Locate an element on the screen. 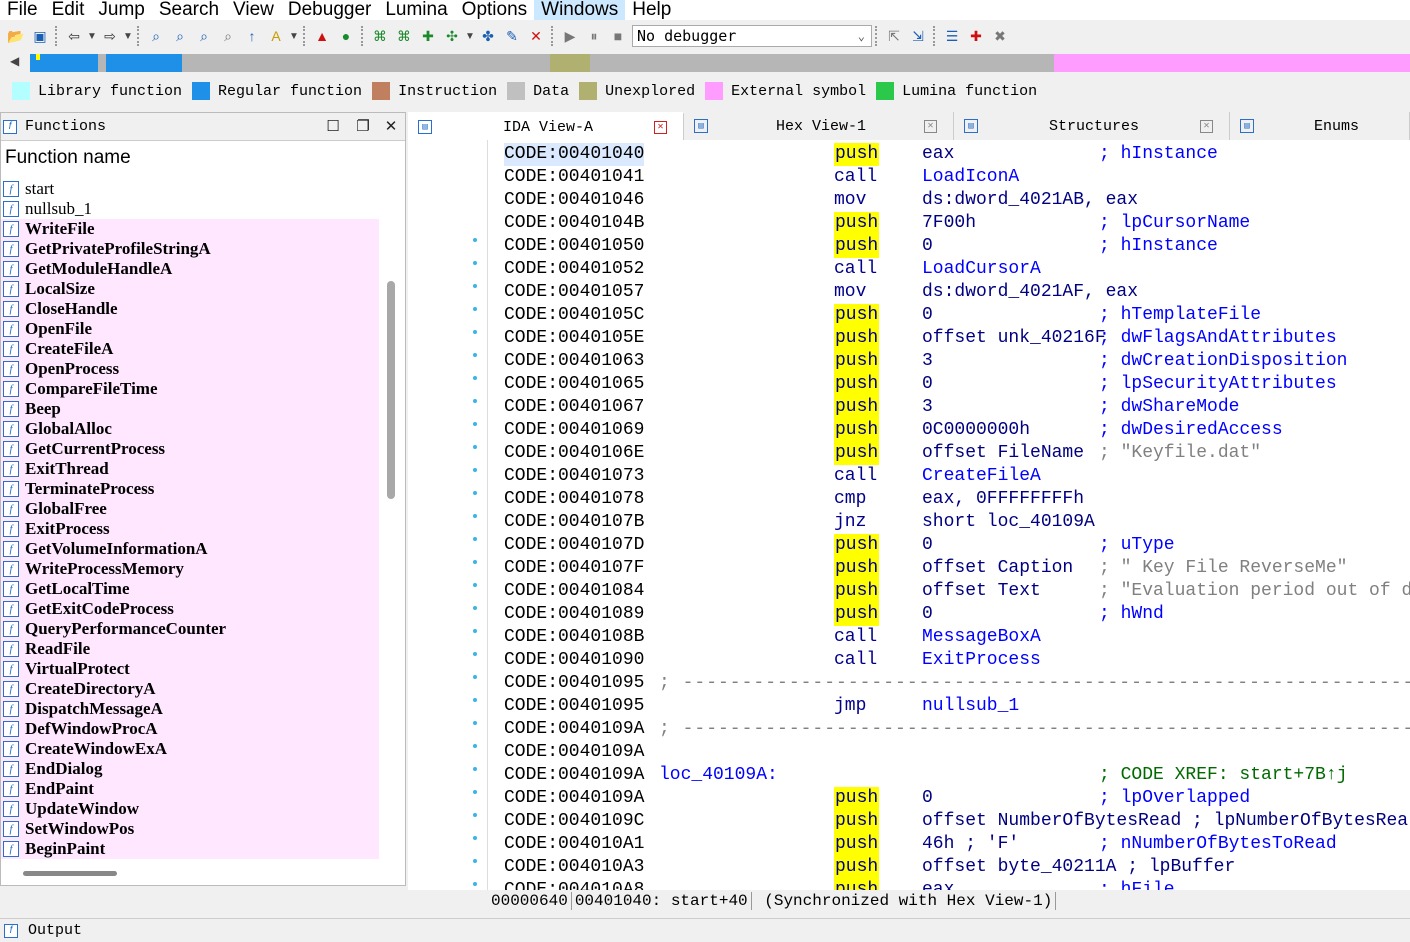  function-name-column-header: Function name is located at coordinates (203, 158).